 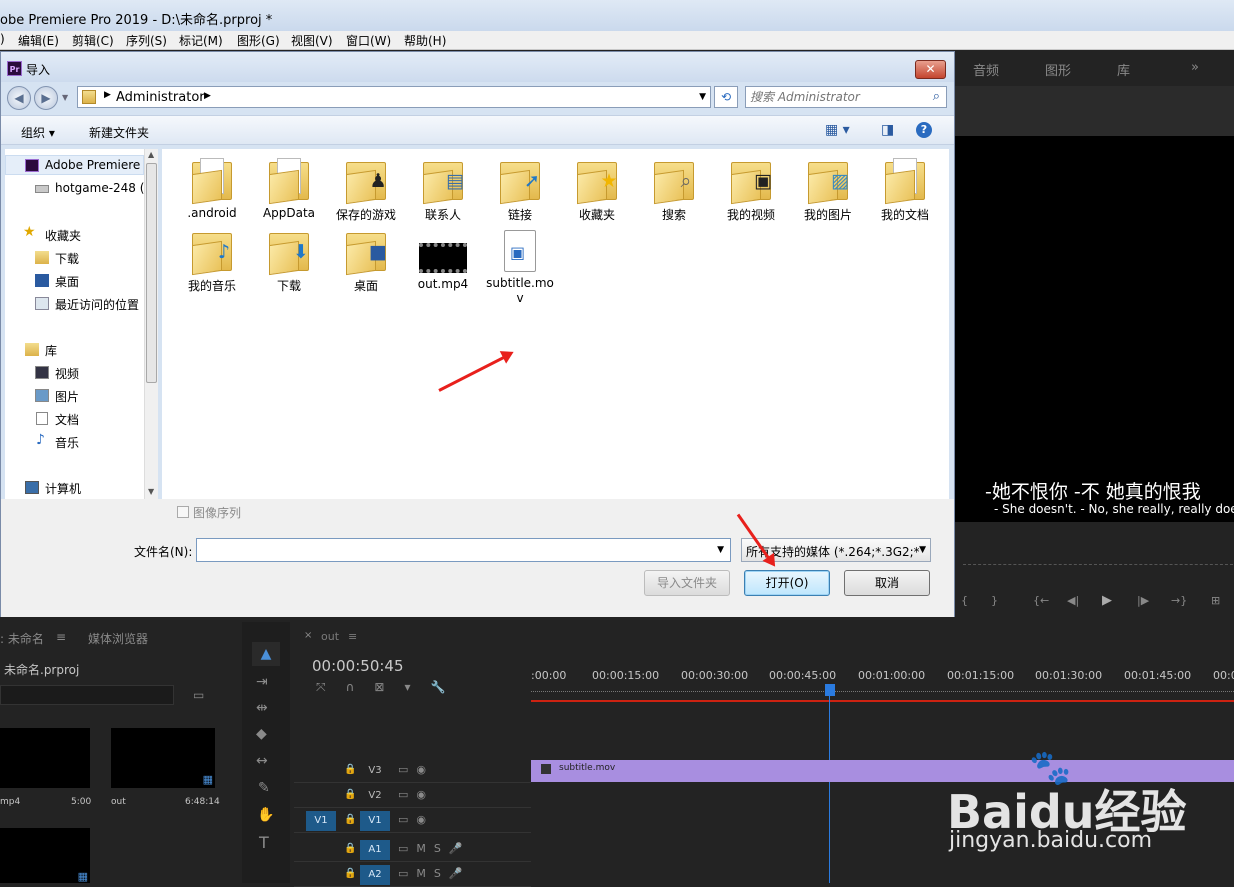 What do you see at coordinates (1073, 600) in the screenshot?
I see `step-back-icon: ◀|` at bounding box center [1073, 600].